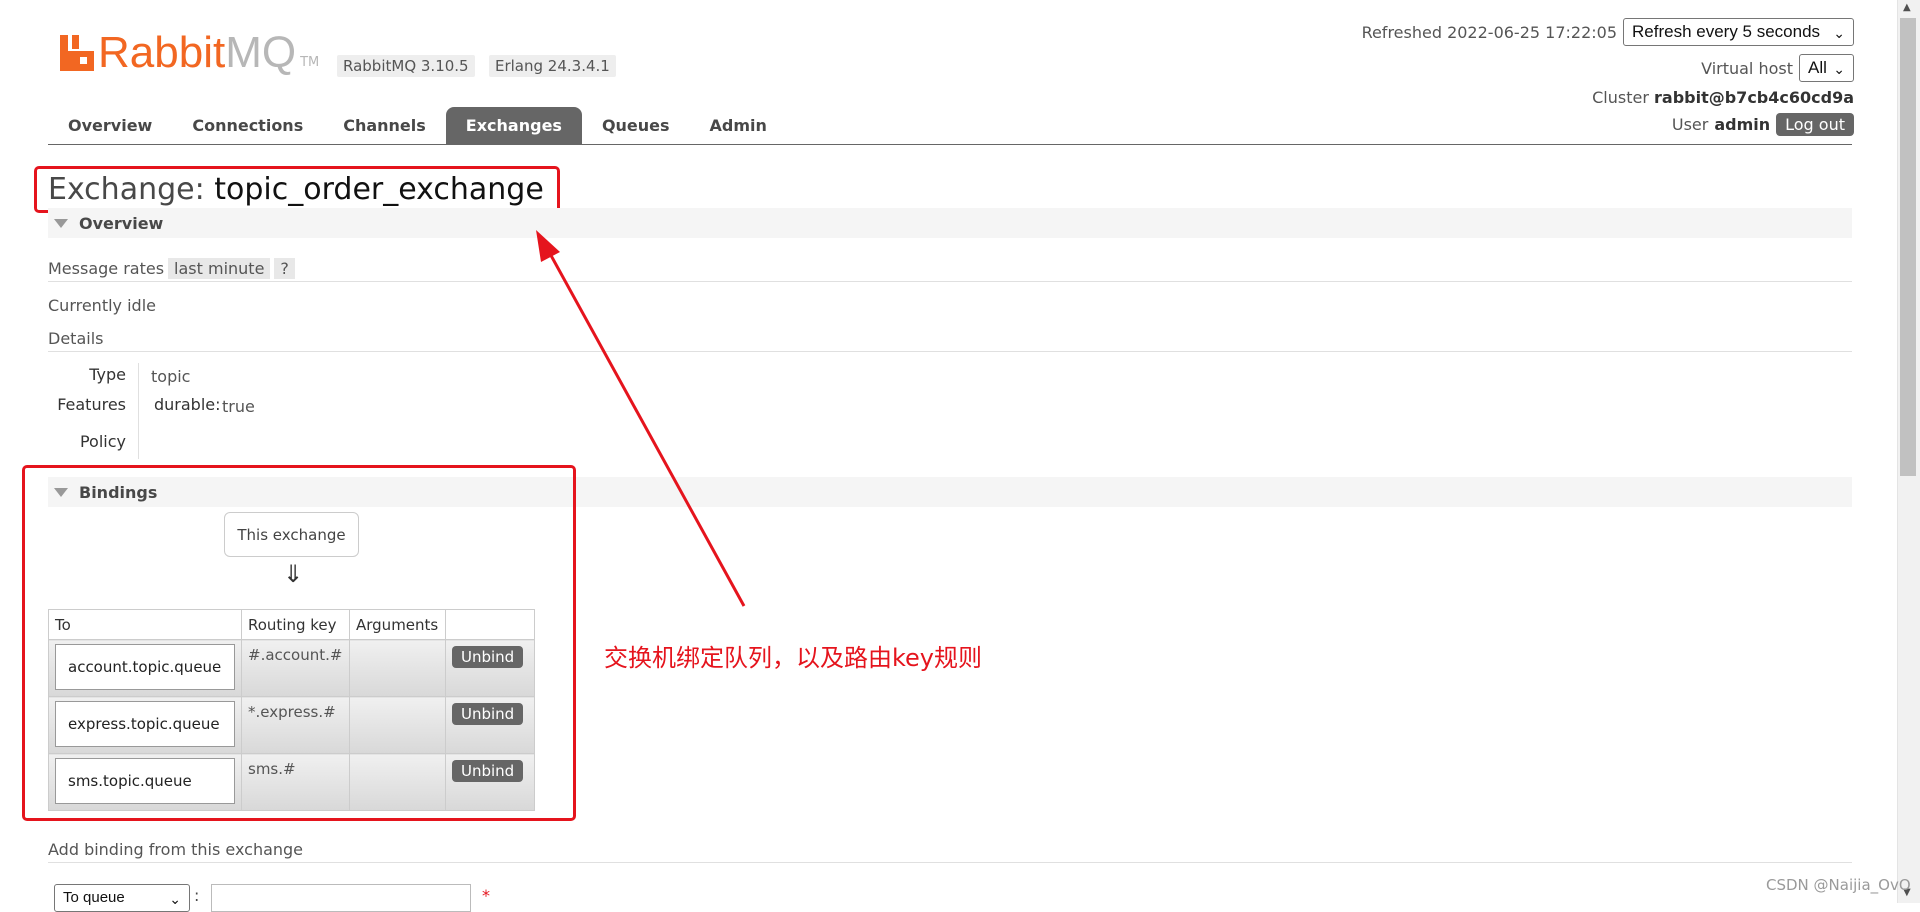  I want to click on divider, so click(950, 862).